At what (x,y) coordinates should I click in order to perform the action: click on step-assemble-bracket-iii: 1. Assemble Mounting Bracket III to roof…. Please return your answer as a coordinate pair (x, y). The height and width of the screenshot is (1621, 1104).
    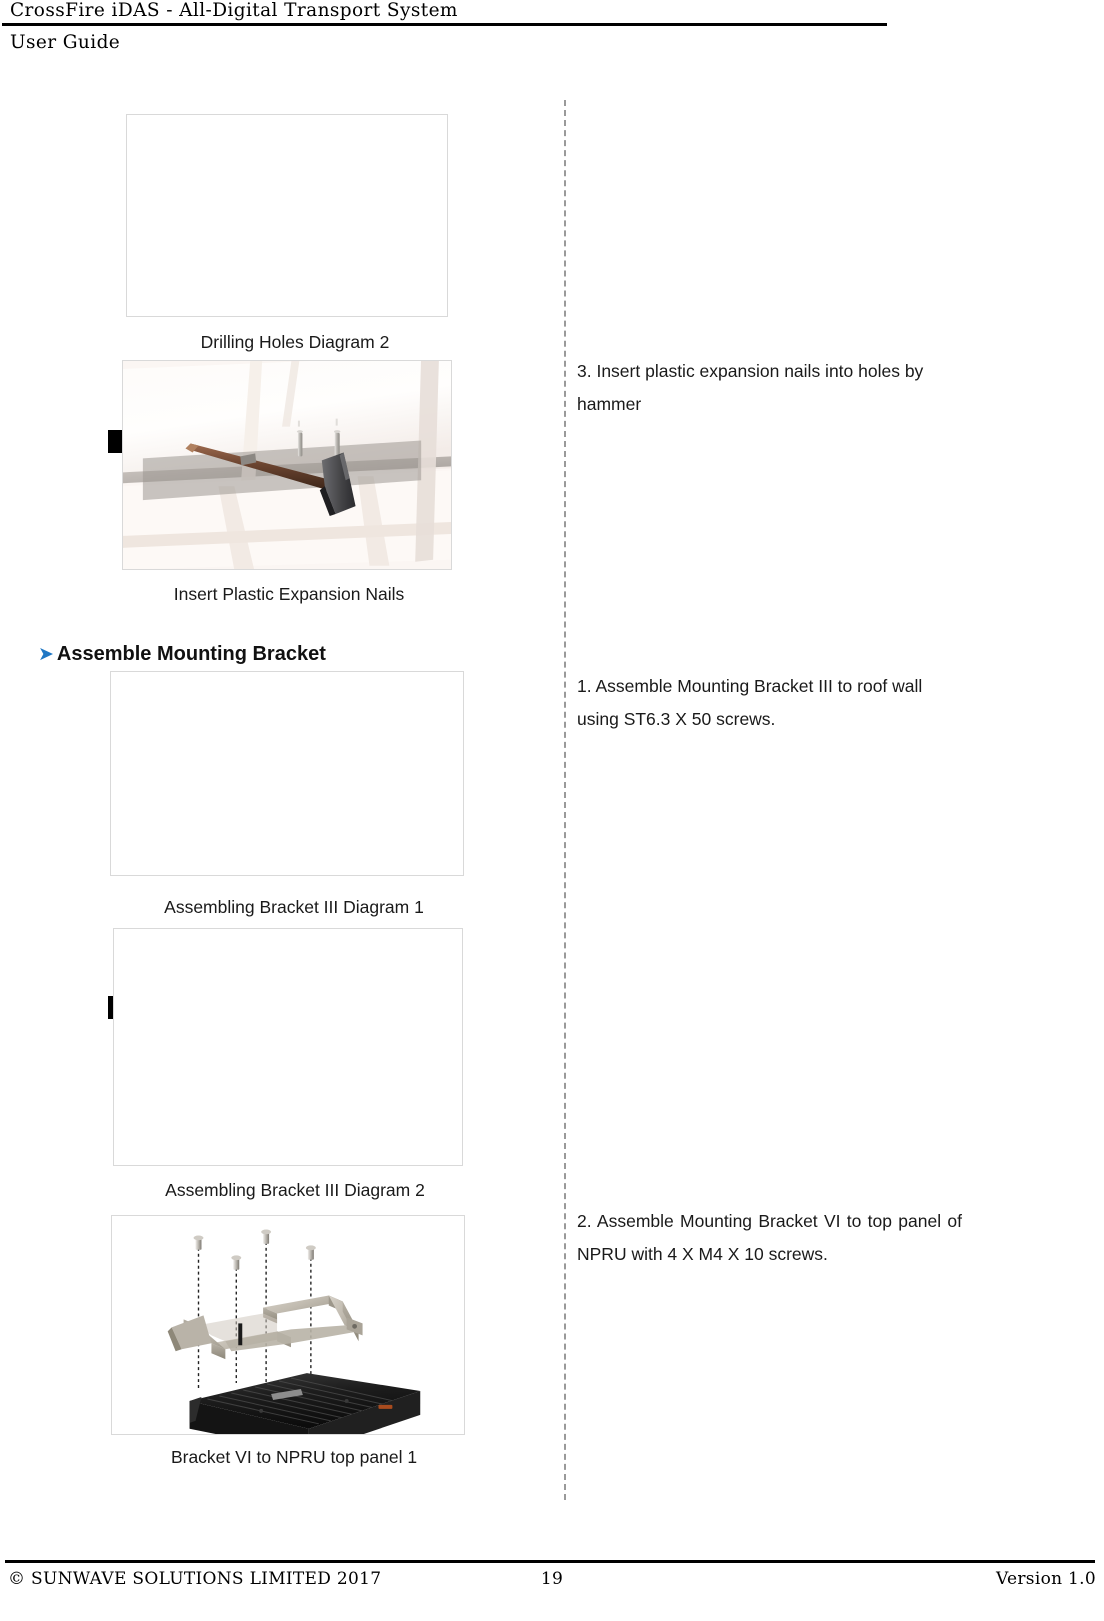
    Looking at the image, I should click on (750, 702).